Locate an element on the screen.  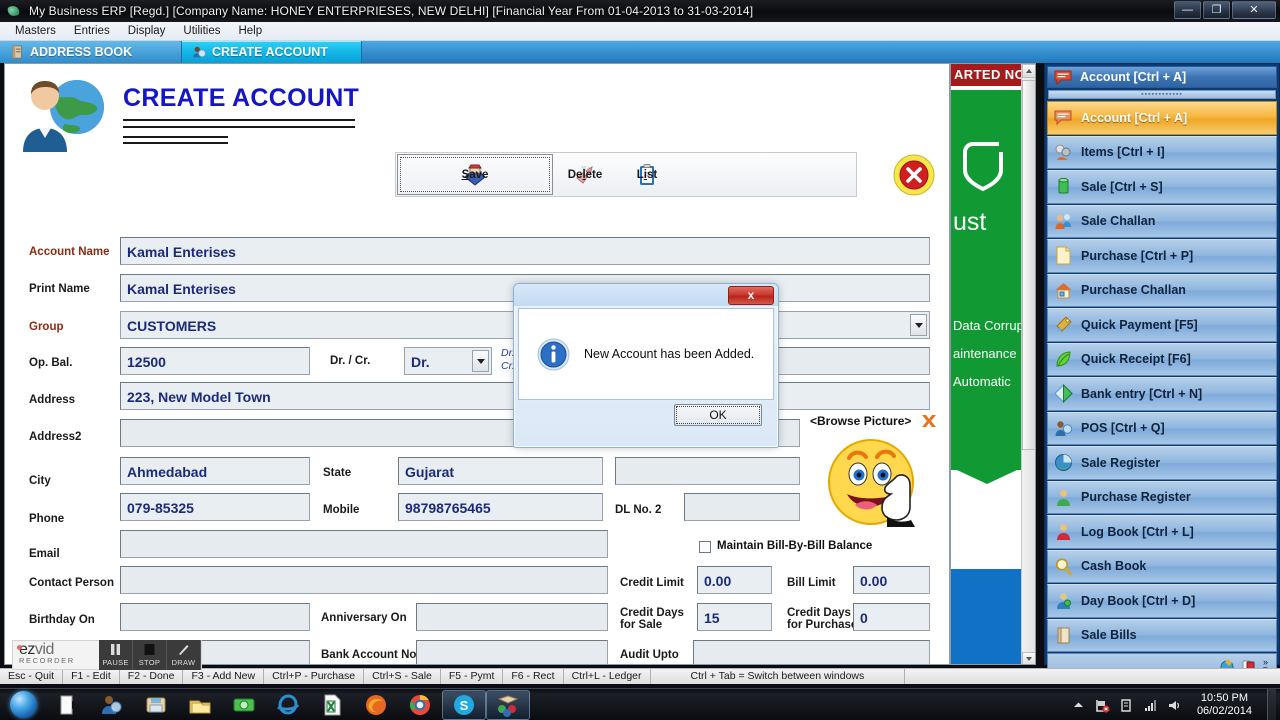
maximize-button: ❐ is located at coordinates (1216, 10).